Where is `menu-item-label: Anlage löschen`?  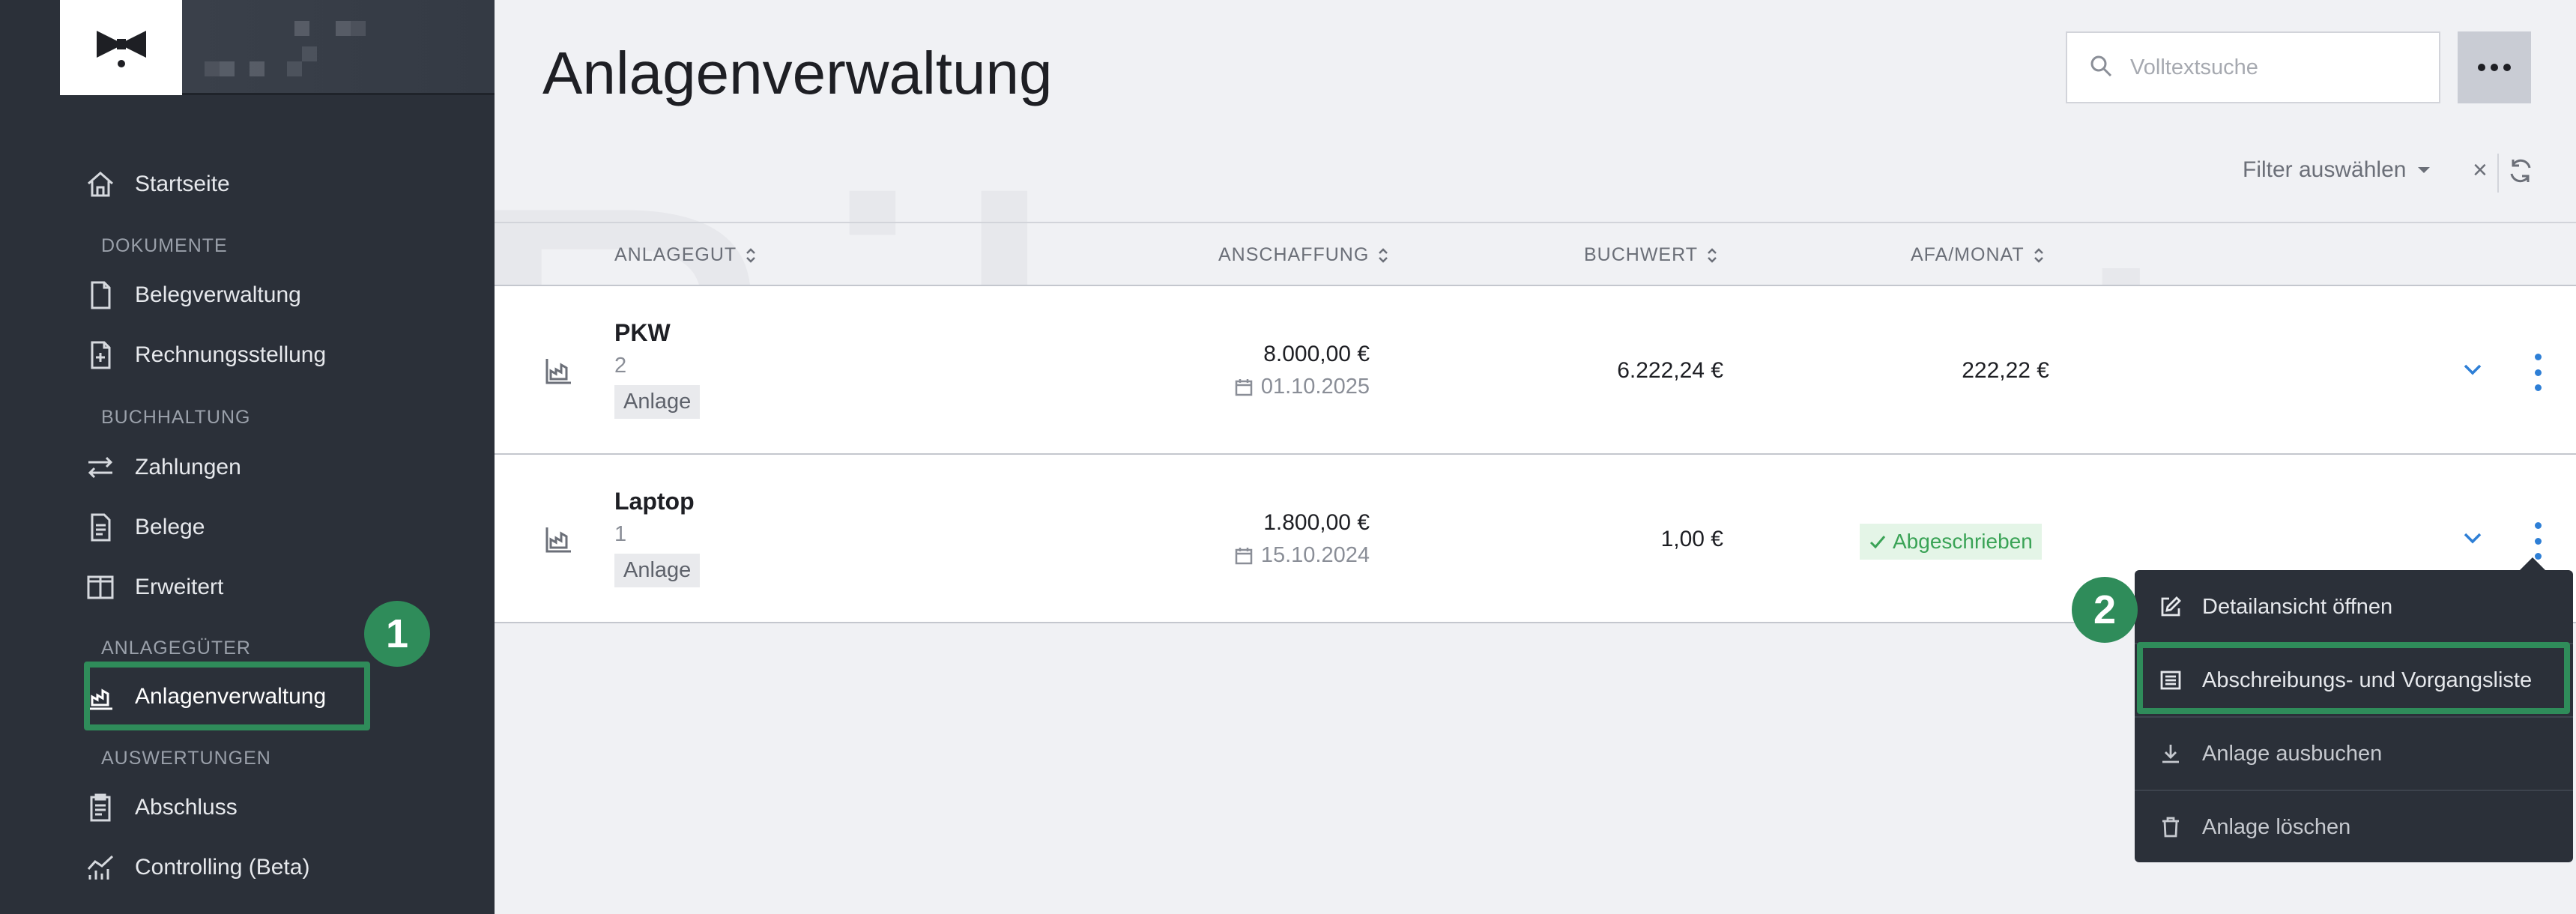
menu-item-label: Anlage löschen is located at coordinates (2276, 827).